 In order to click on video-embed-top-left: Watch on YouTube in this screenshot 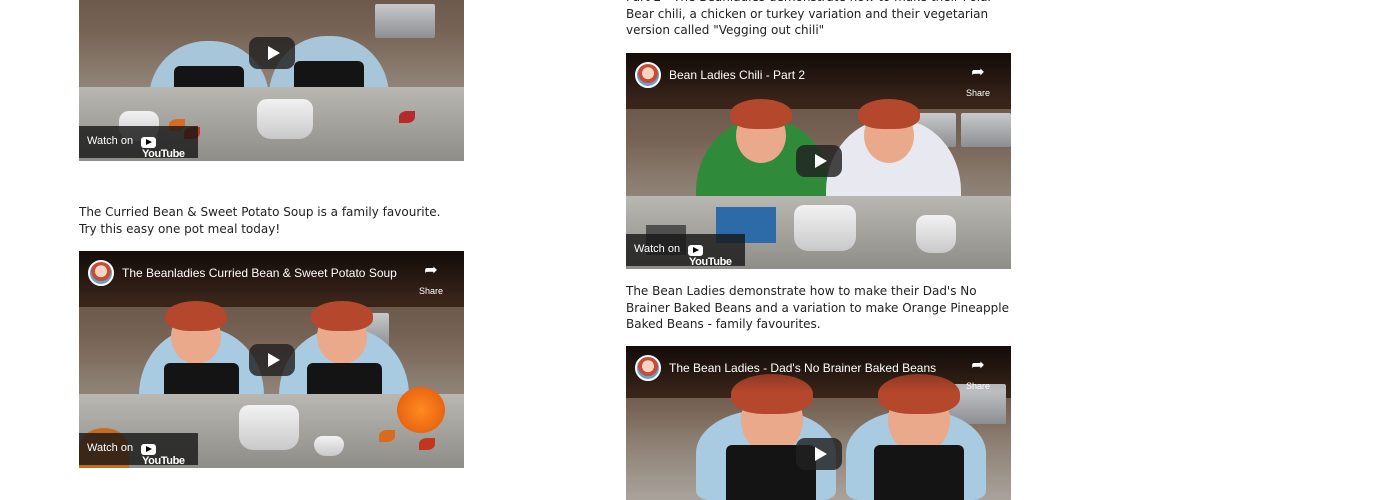, I will do `click(271, 80)`.